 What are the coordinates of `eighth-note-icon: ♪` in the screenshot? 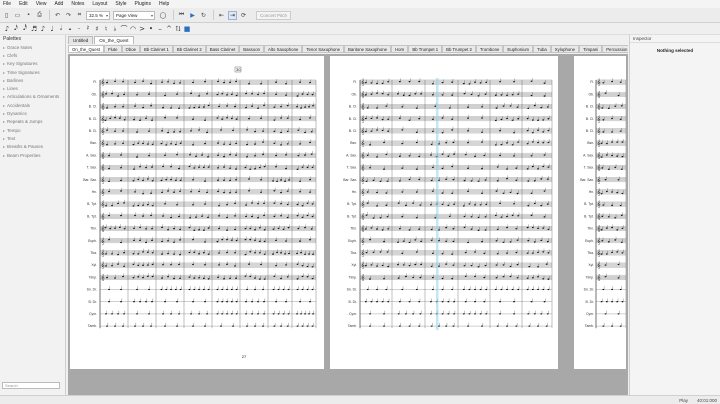 It's located at (43, 28).